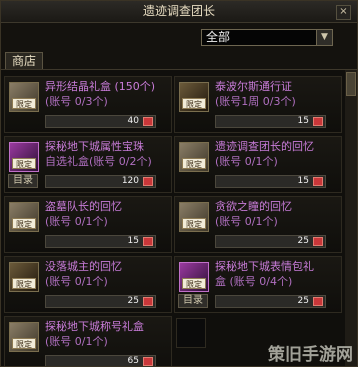  I want to click on item-name: 盗墓队长的回忆, so click(83, 206).